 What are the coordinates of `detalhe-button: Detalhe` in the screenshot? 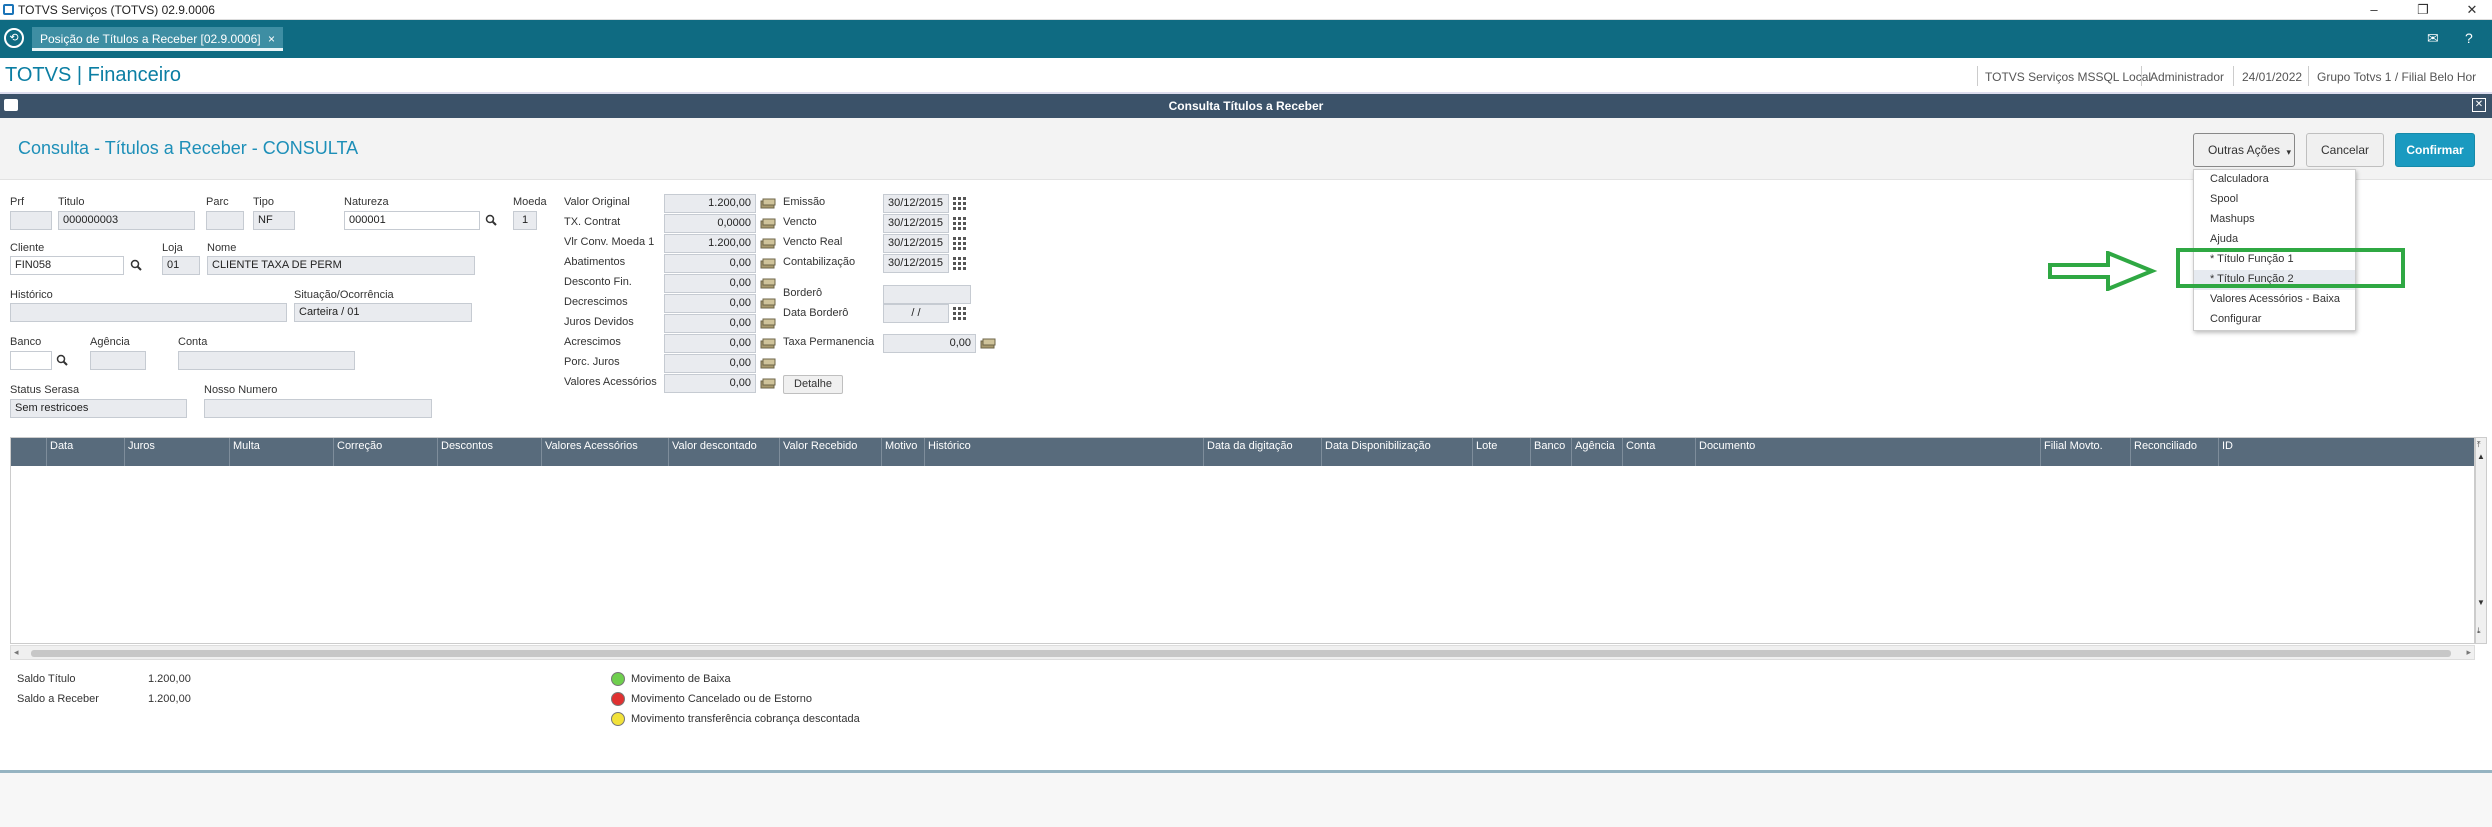 It's located at (813, 384).